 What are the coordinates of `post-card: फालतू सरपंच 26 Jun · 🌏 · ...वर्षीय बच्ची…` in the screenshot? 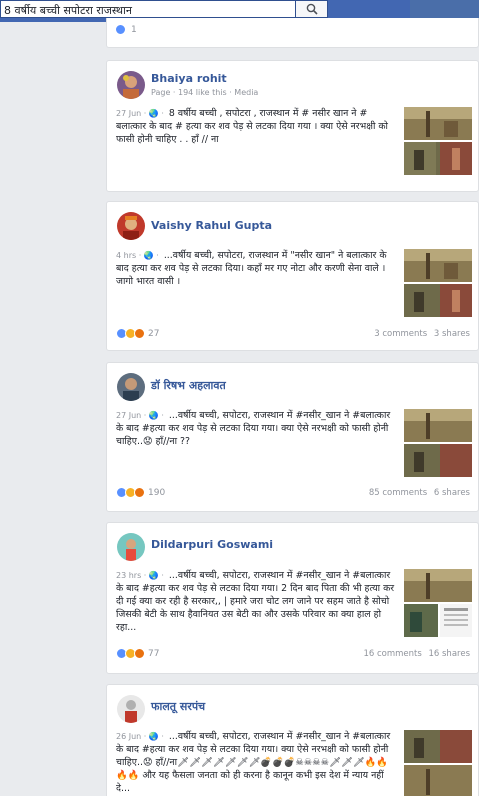 It's located at (292, 740).